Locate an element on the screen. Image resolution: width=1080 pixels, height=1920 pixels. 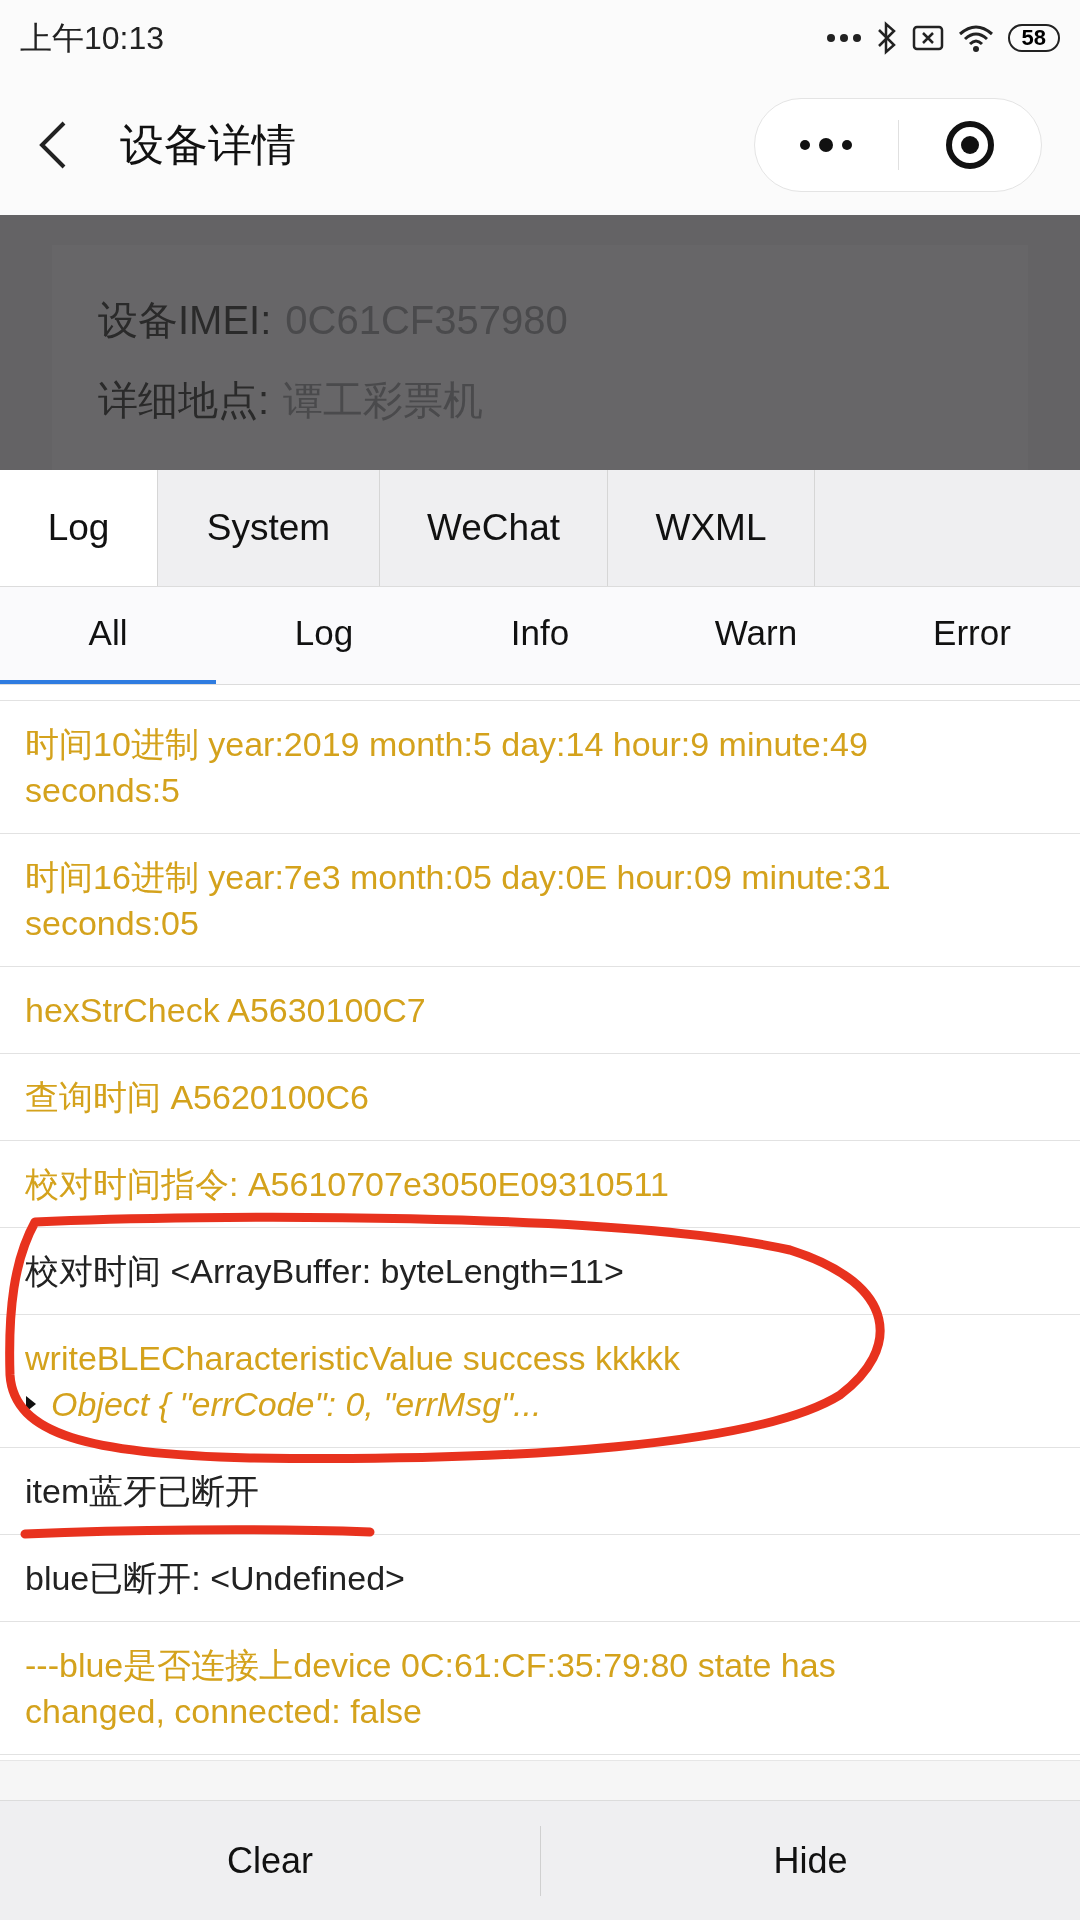
log-text: 查询时间 A5620100C6 is located at coordinates (197, 1097).